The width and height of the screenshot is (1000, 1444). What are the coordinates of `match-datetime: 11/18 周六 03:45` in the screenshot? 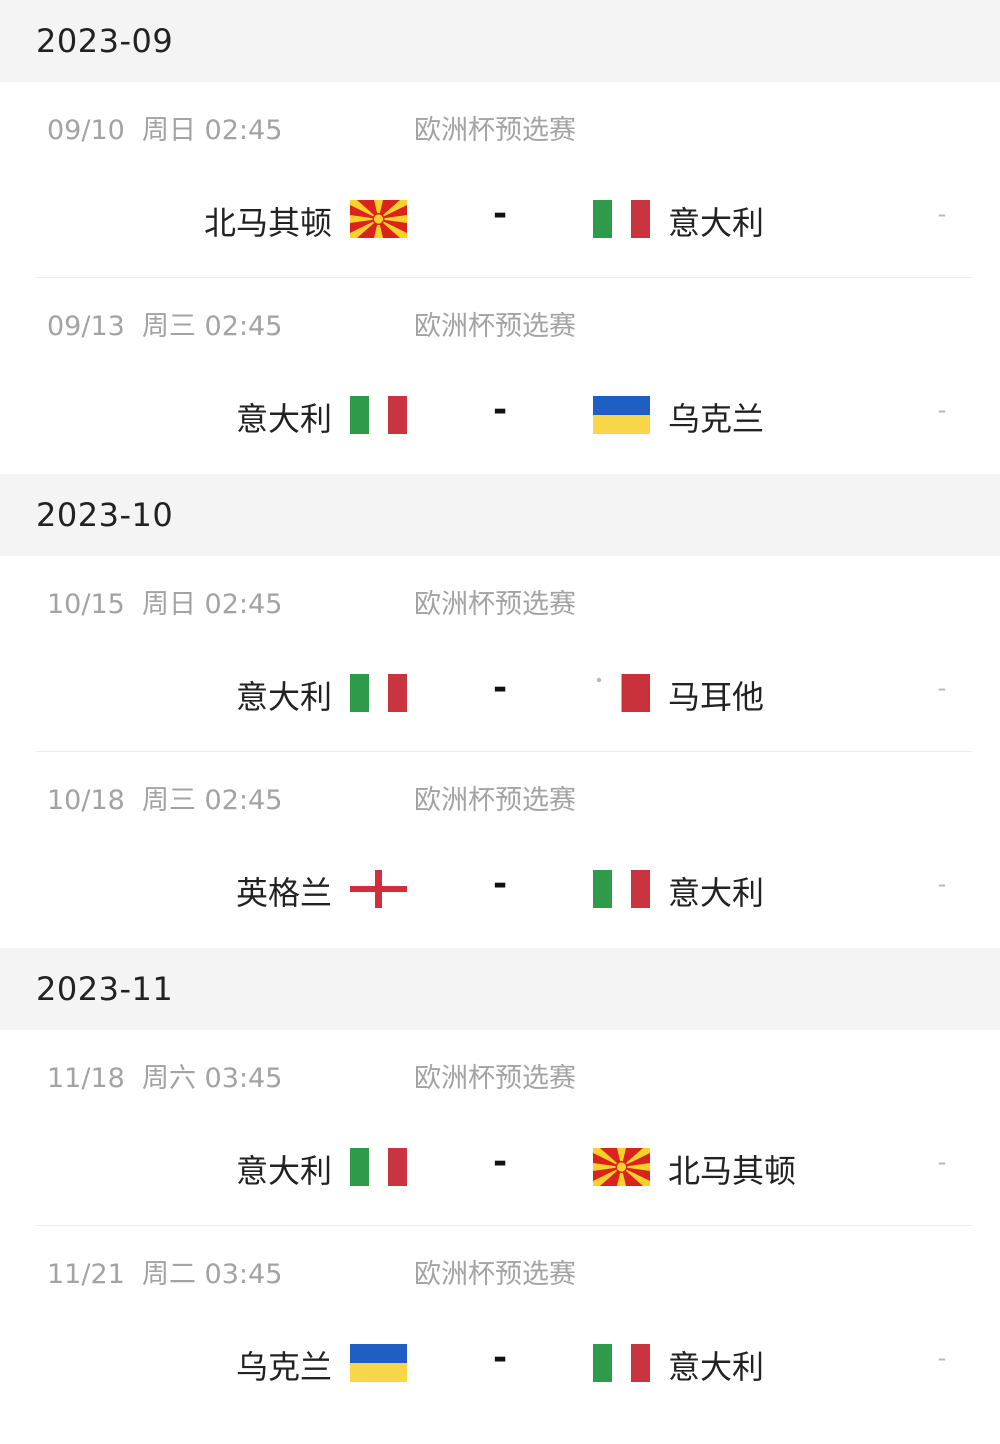 It's located at (165, 1078).